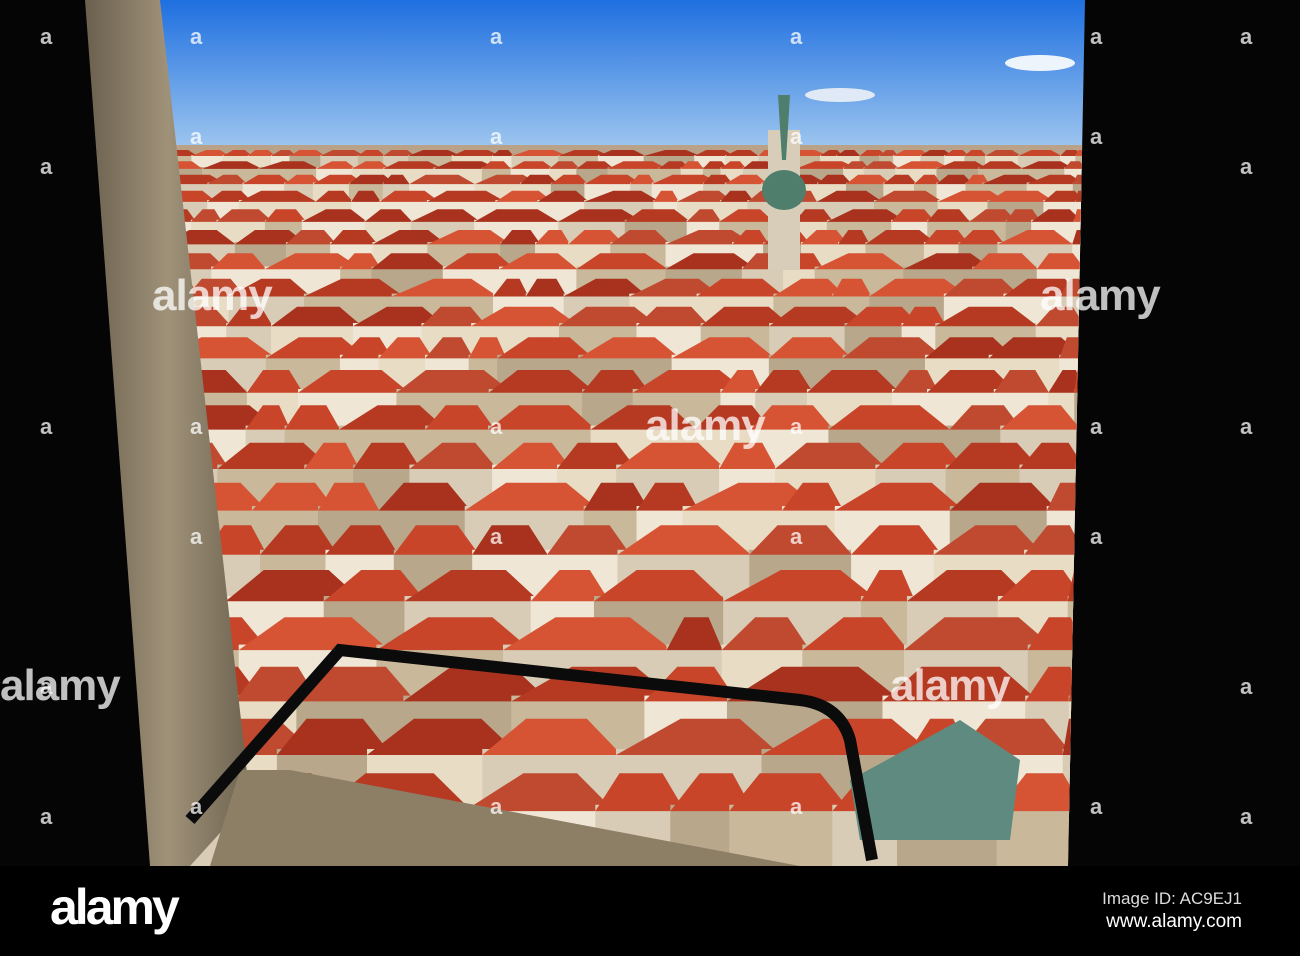  Describe the element at coordinates (784, 190) in the screenshot. I see `tower-dome` at that location.